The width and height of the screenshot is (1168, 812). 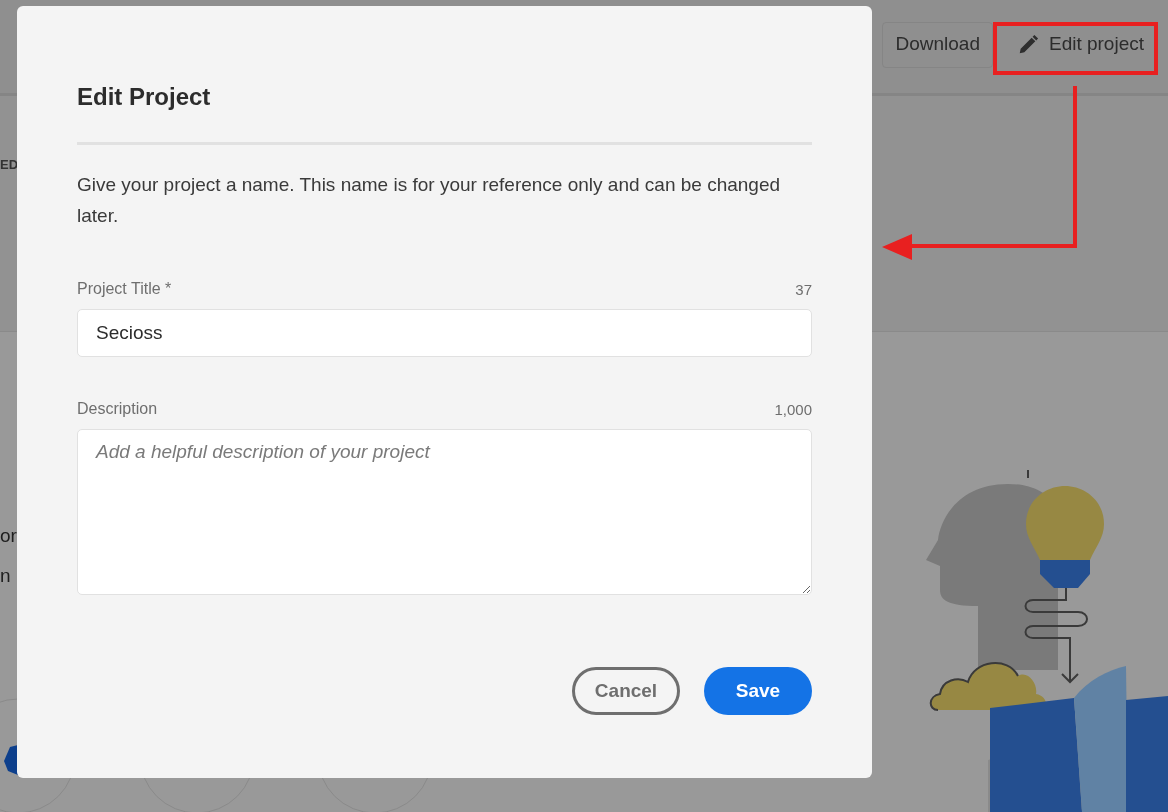 I want to click on save-button: Save, so click(x=758, y=691).